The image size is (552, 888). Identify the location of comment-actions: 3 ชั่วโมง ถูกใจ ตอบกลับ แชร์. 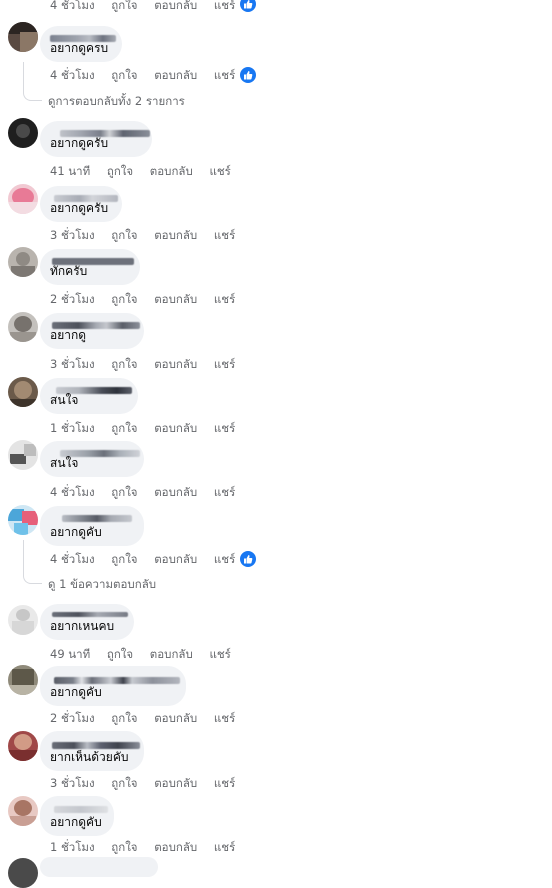
(149, 783).